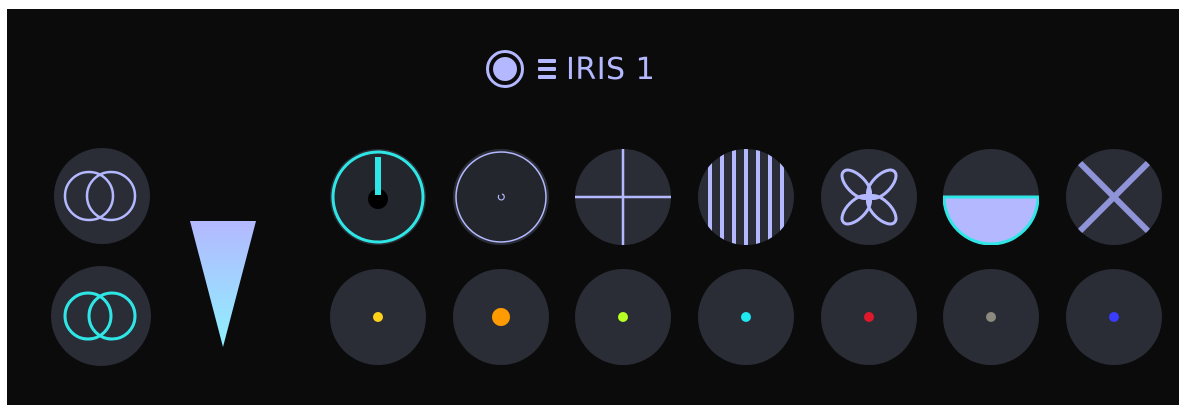  I want to click on crosshair-icon, so click(623, 197).